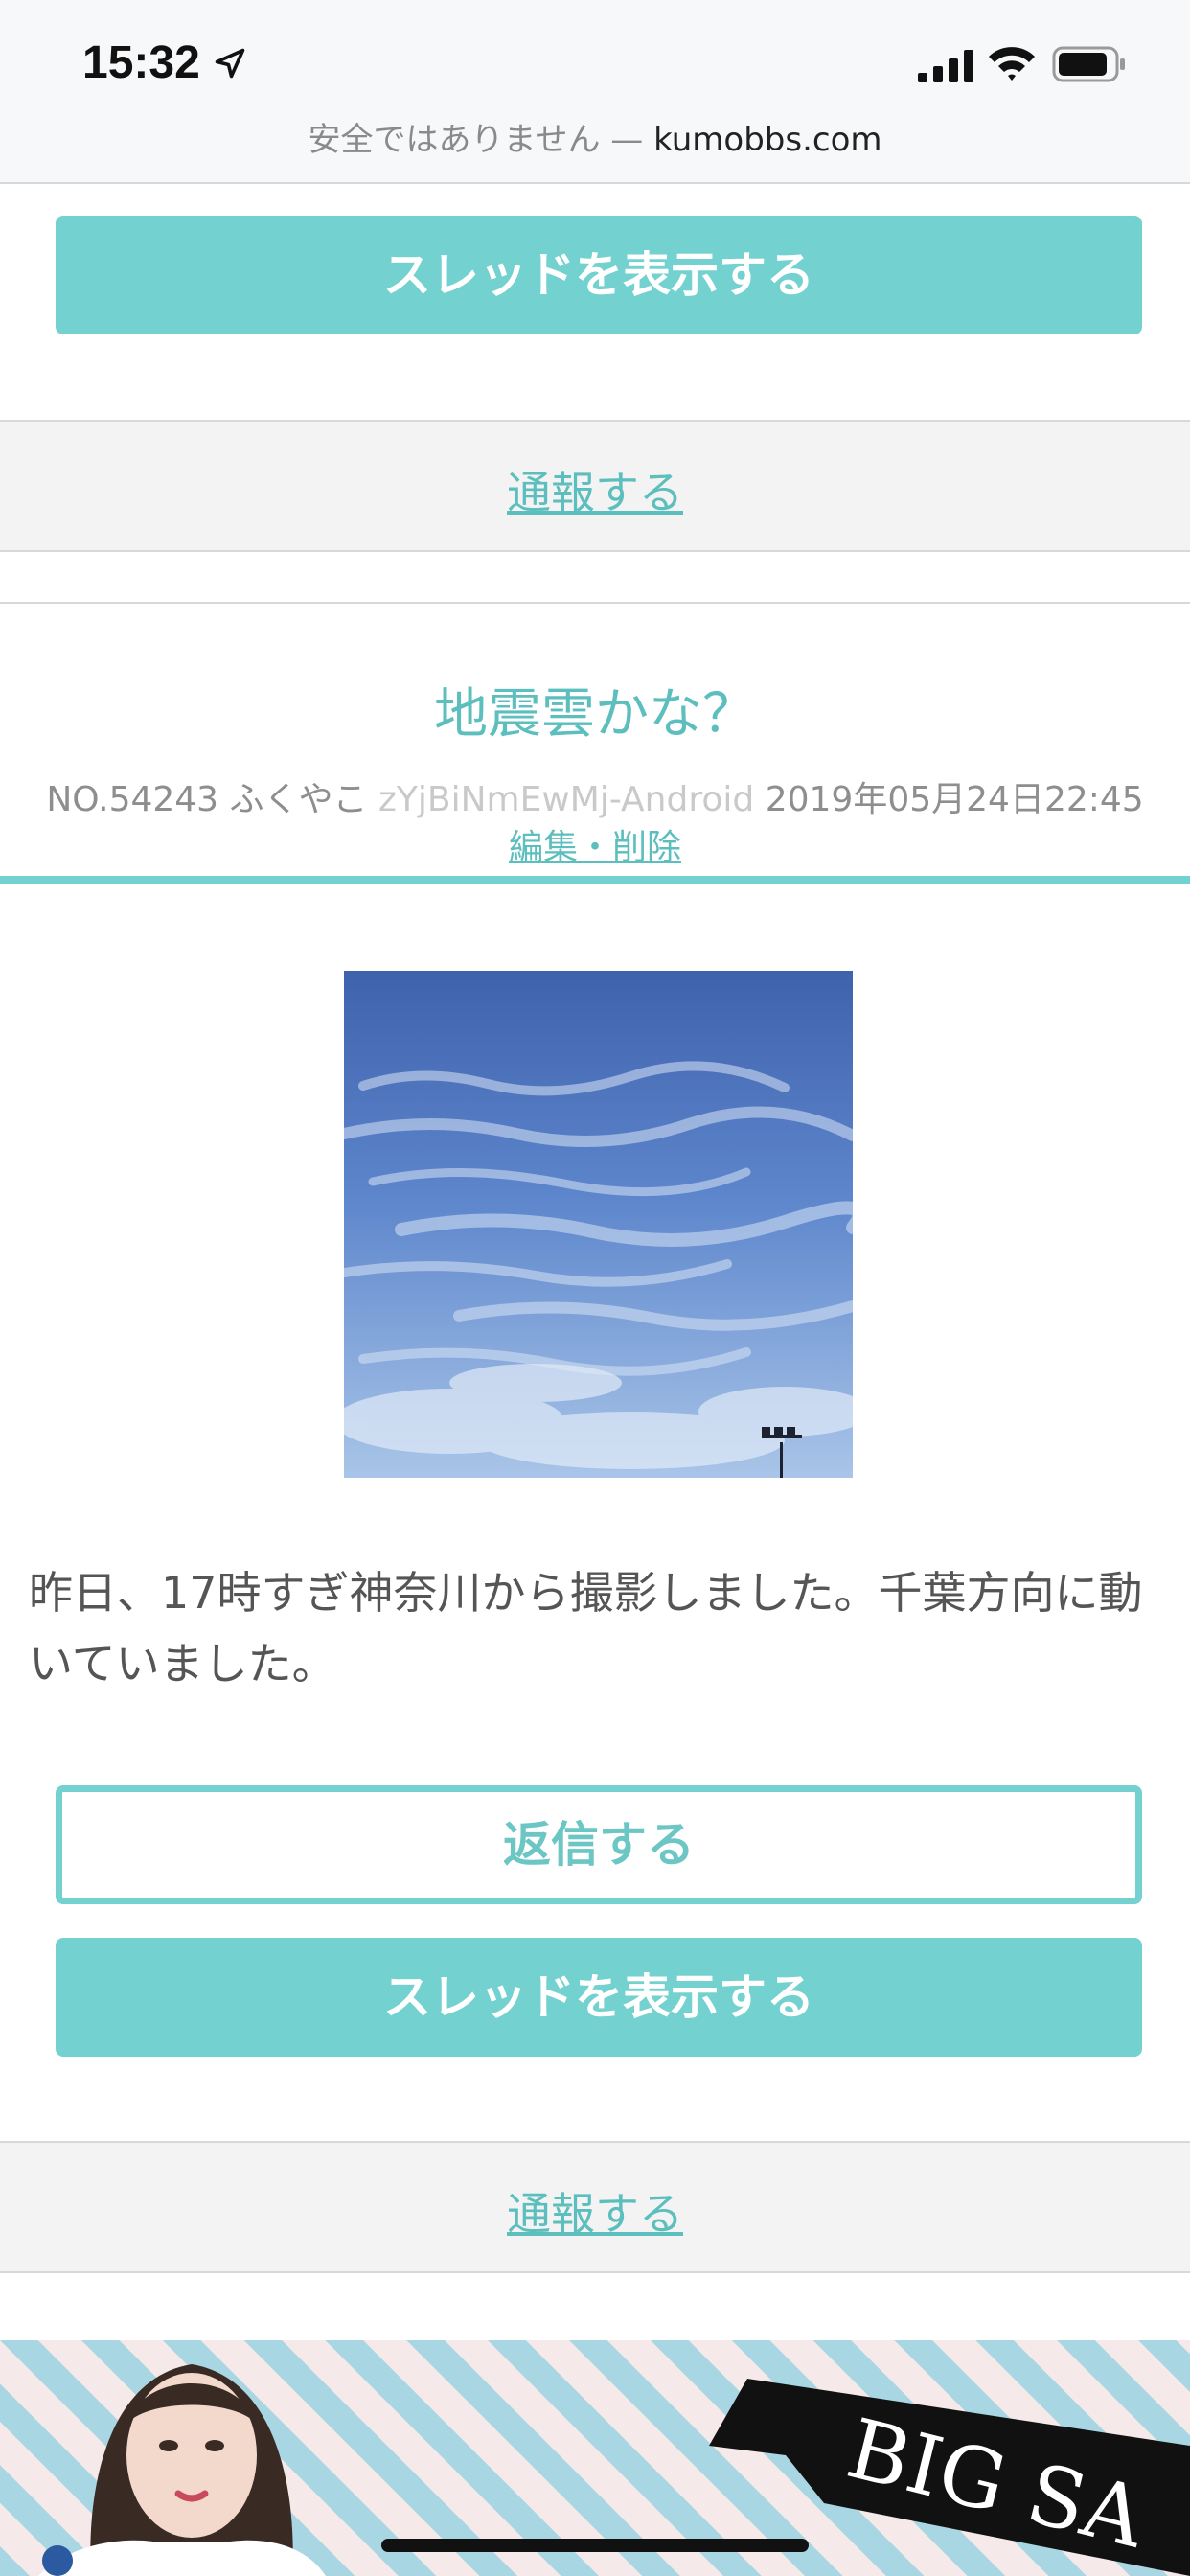 The image size is (1190, 2576). I want to click on home-indicator, so click(595, 2545).